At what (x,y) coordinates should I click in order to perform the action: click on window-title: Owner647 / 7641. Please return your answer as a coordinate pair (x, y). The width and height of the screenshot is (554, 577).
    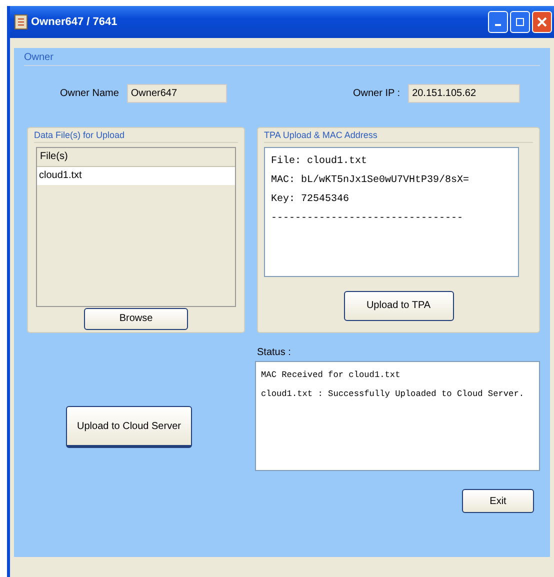
    Looking at the image, I should click on (74, 22).